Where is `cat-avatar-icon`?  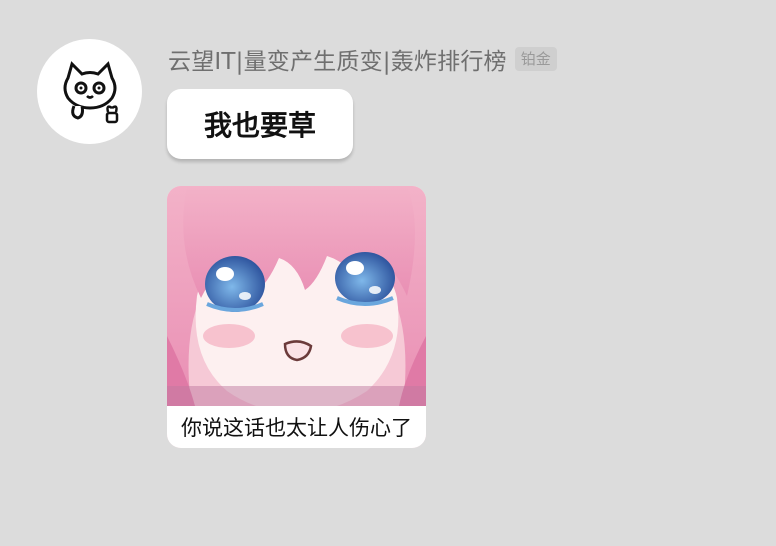
cat-avatar-icon is located at coordinates (90, 91).